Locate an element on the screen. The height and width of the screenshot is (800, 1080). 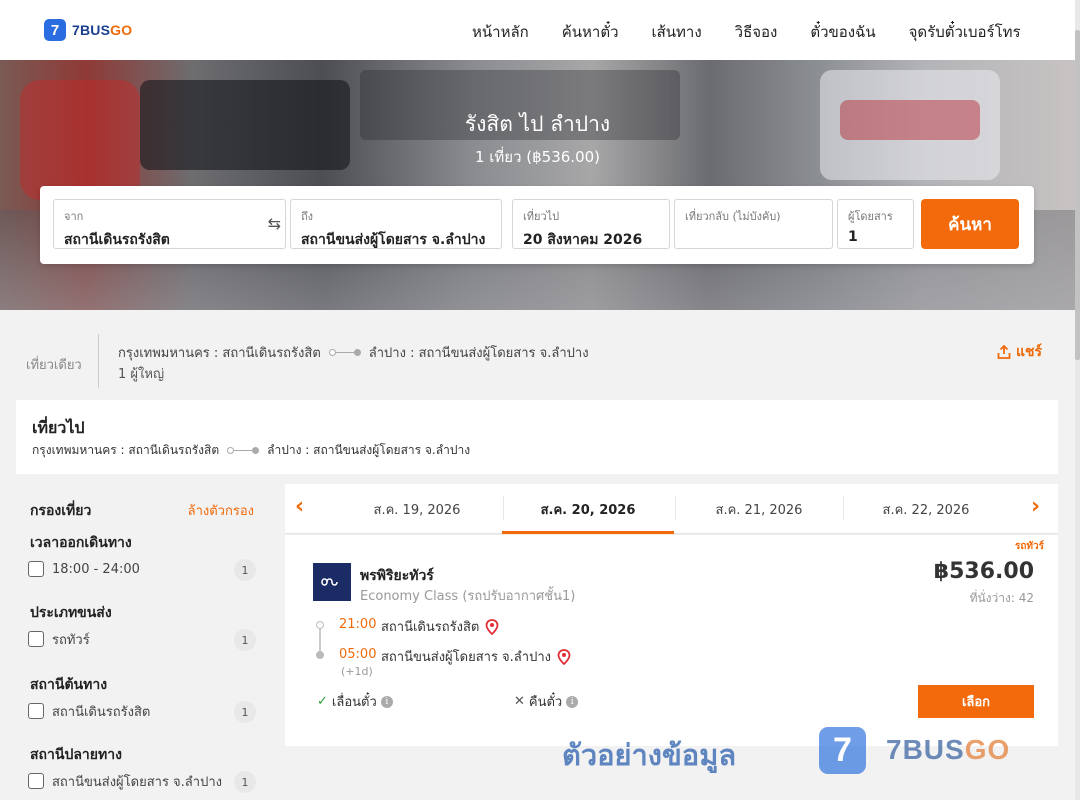
route-subtitle: 1 เที่ยว (฿536.00) is located at coordinates (537, 157).